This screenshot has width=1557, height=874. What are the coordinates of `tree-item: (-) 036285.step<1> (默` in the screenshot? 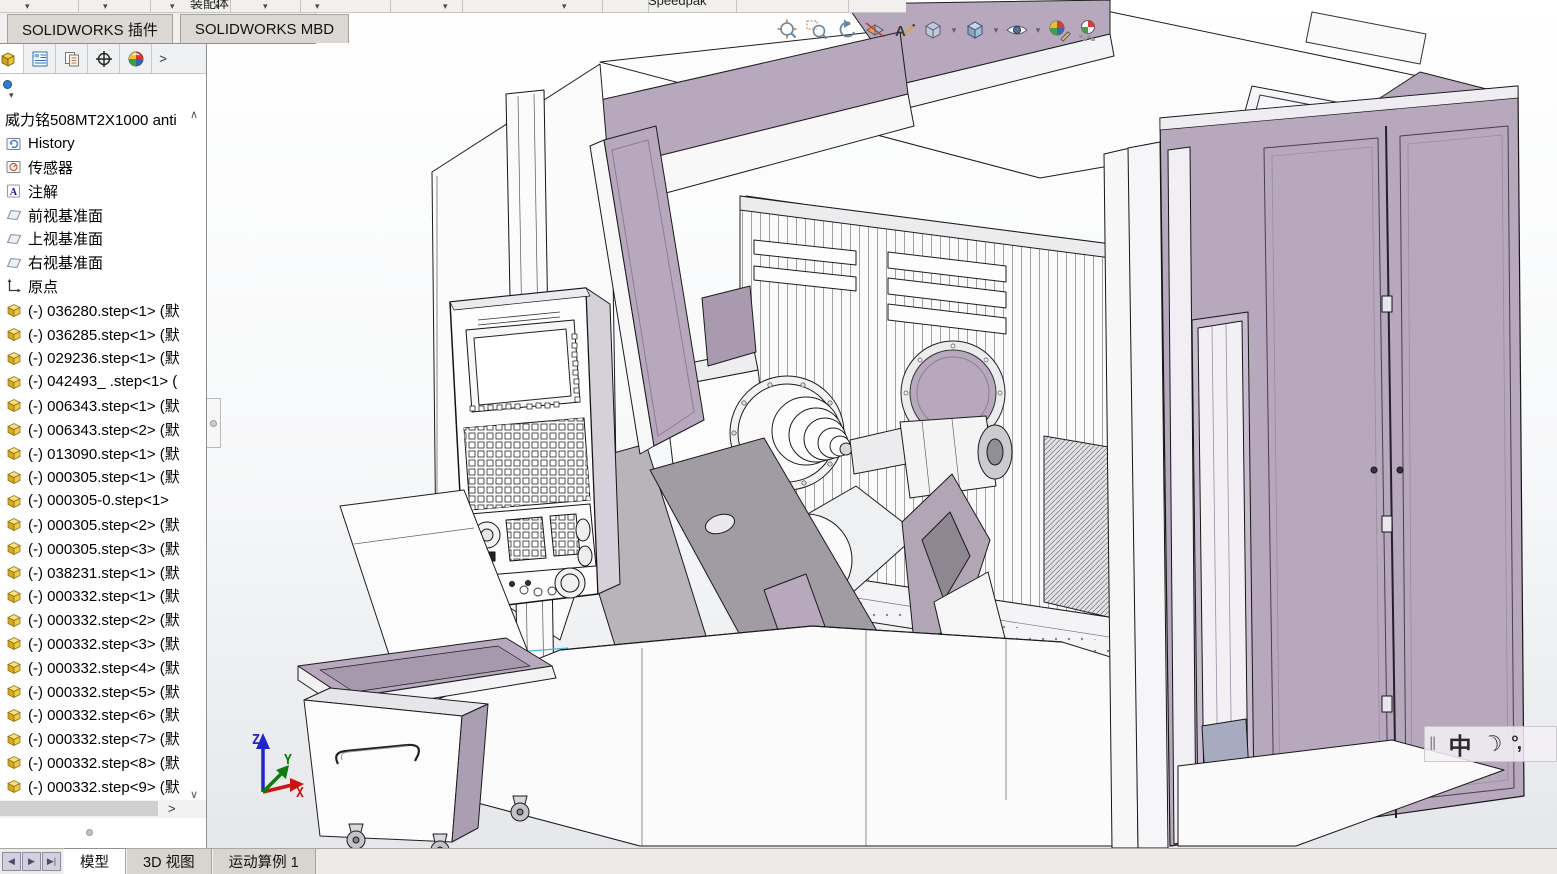 It's located at (103, 334).